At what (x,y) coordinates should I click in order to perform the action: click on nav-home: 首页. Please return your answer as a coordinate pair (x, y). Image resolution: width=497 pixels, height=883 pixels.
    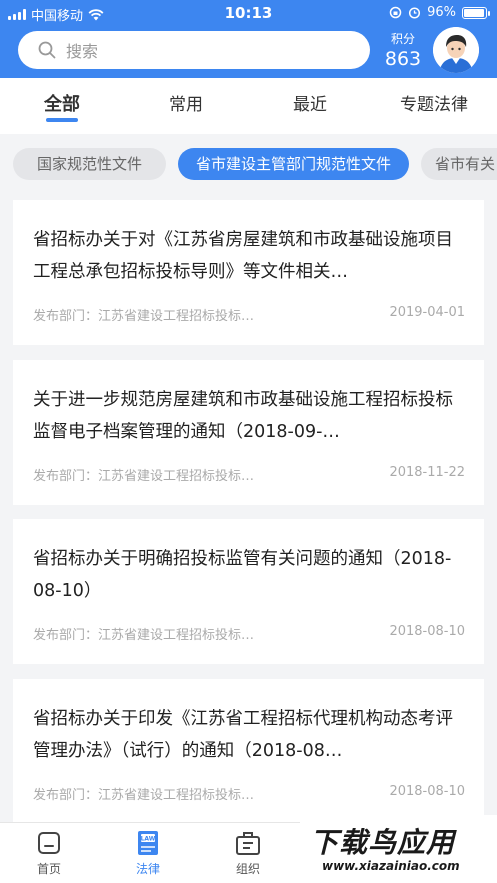
    Looking at the image, I should click on (49, 853).